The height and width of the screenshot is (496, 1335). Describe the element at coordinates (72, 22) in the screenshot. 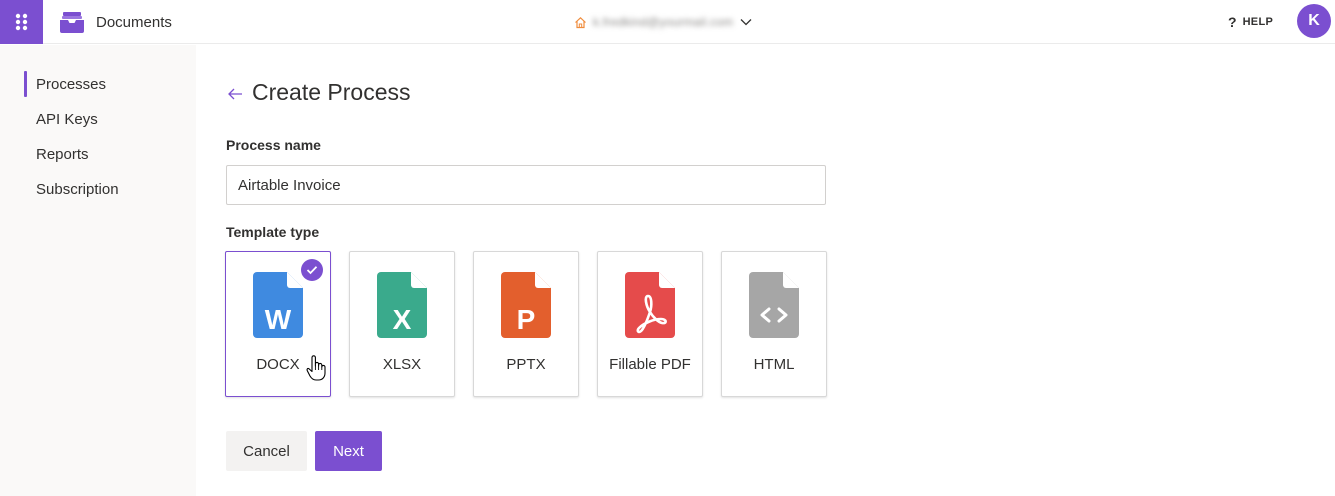

I see `documents-tray-icon` at that location.